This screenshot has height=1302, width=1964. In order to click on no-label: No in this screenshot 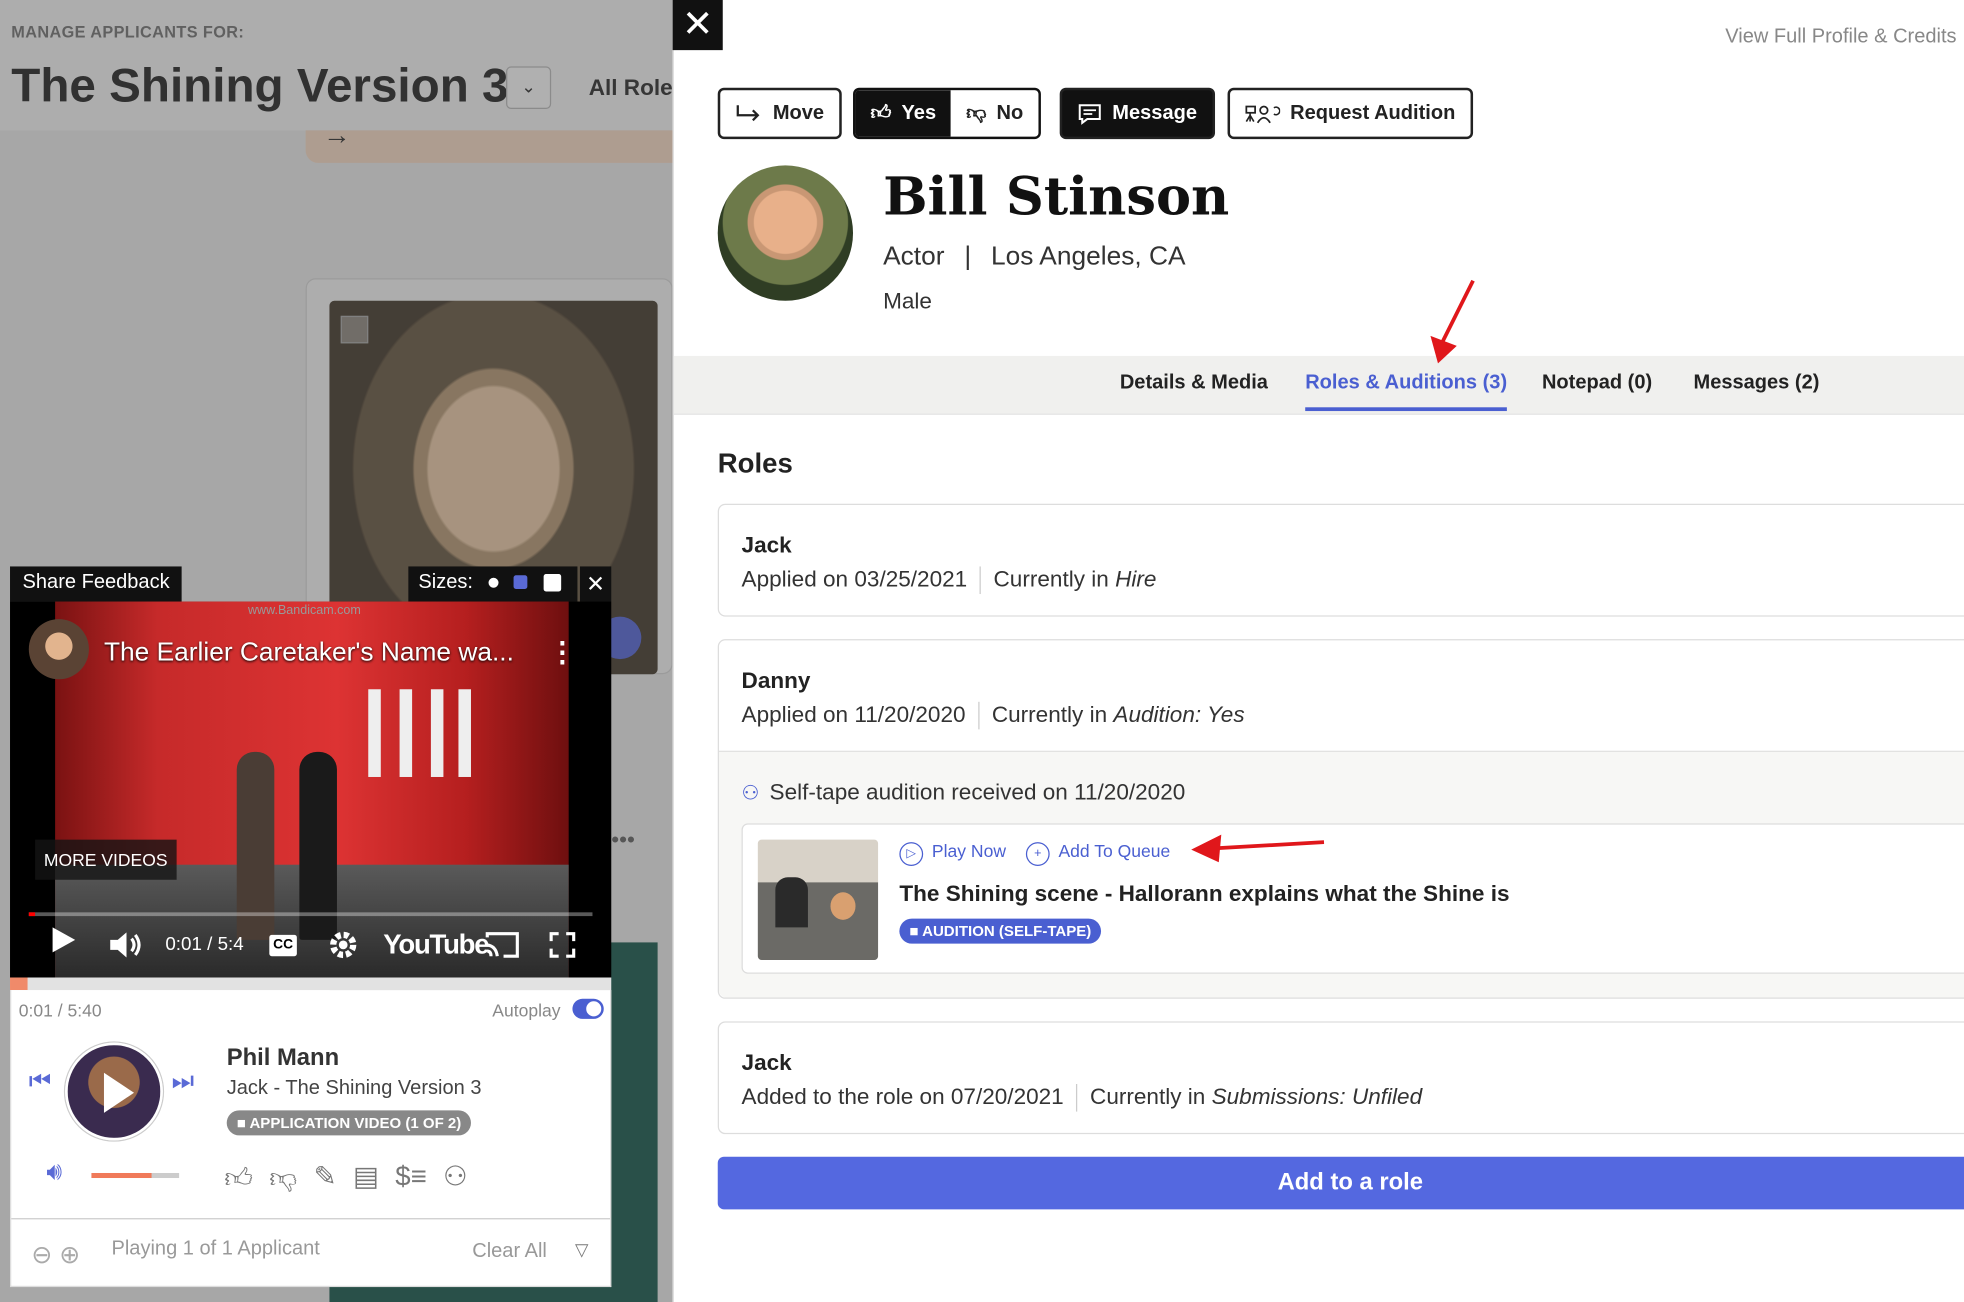, I will do `click(1010, 113)`.